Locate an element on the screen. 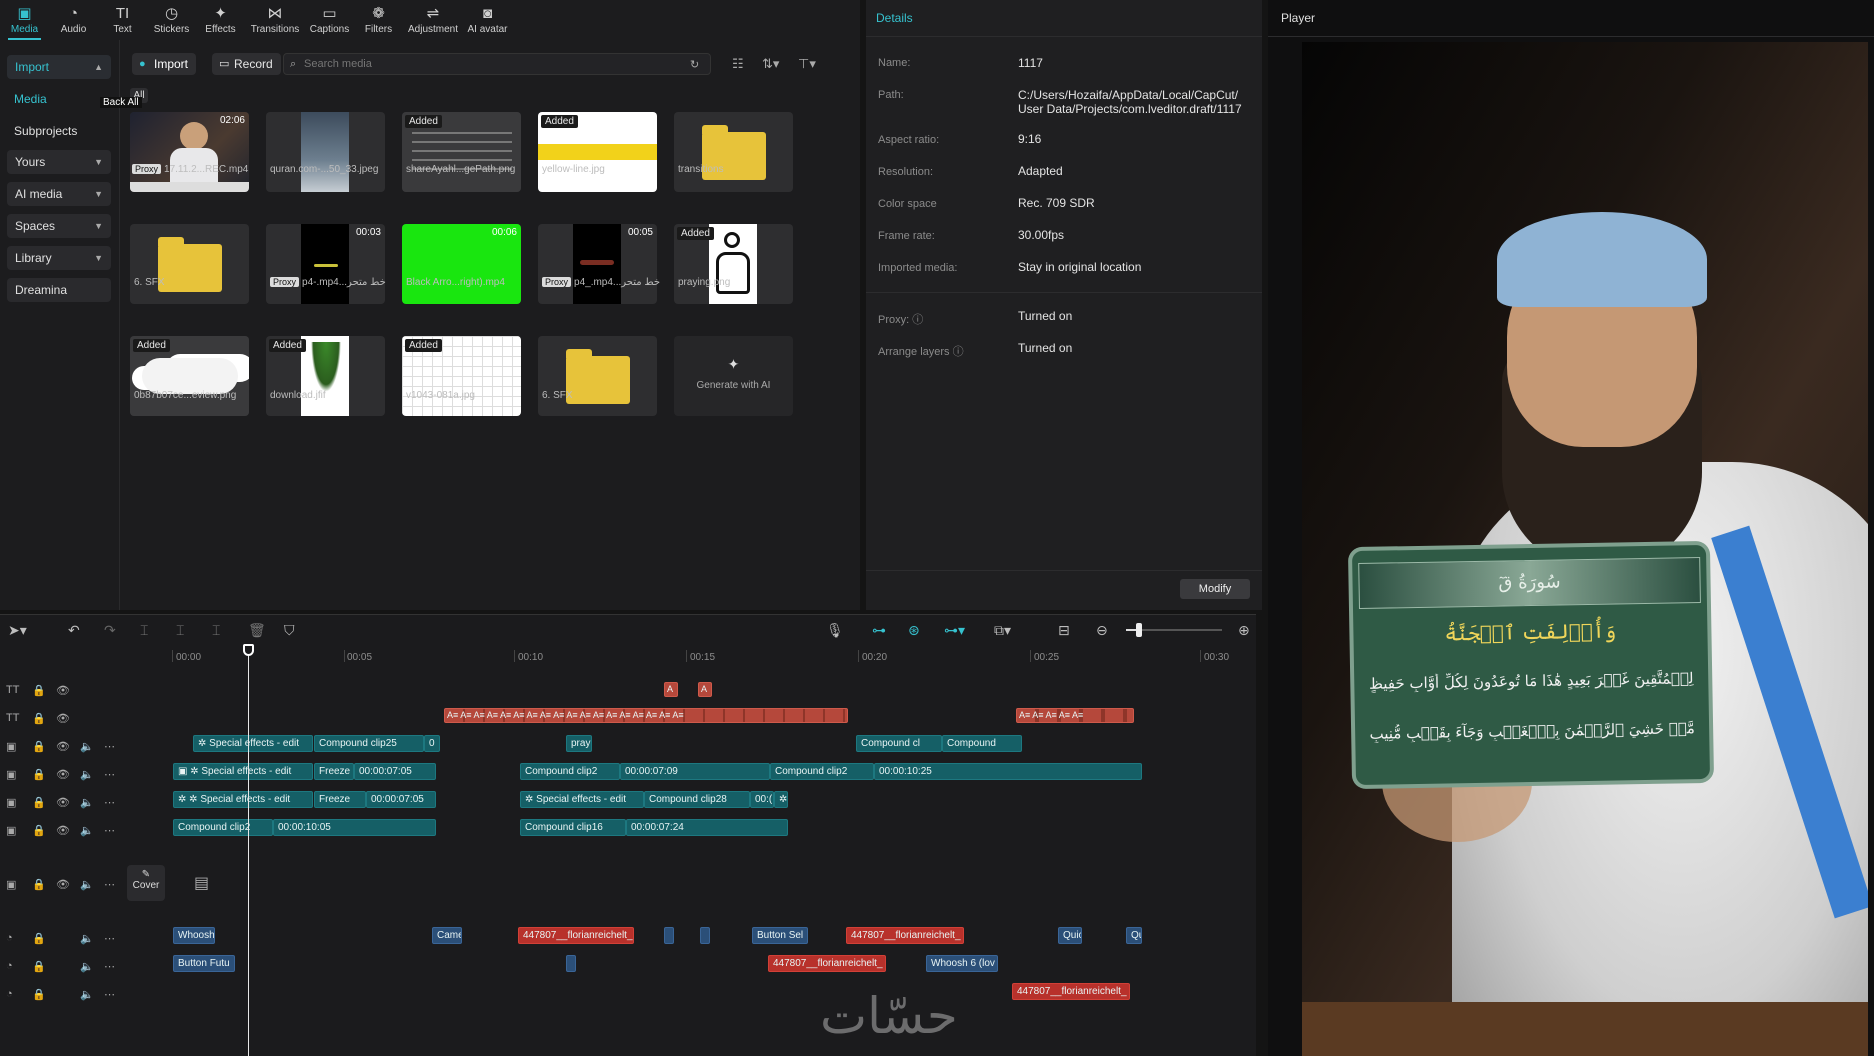 The image size is (1874, 1056). media-thumb-7: 00:03 is located at coordinates (325, 264).